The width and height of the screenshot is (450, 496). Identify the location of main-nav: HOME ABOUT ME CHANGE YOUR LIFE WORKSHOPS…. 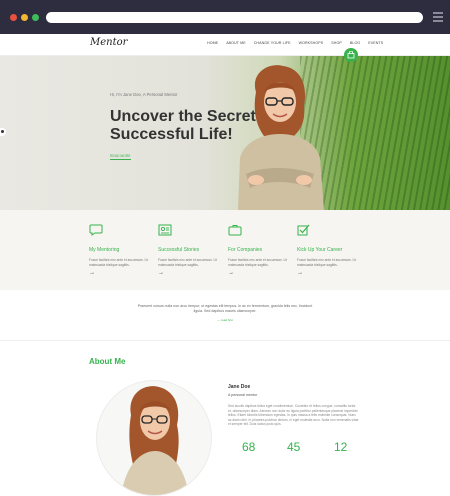
(295, 43).